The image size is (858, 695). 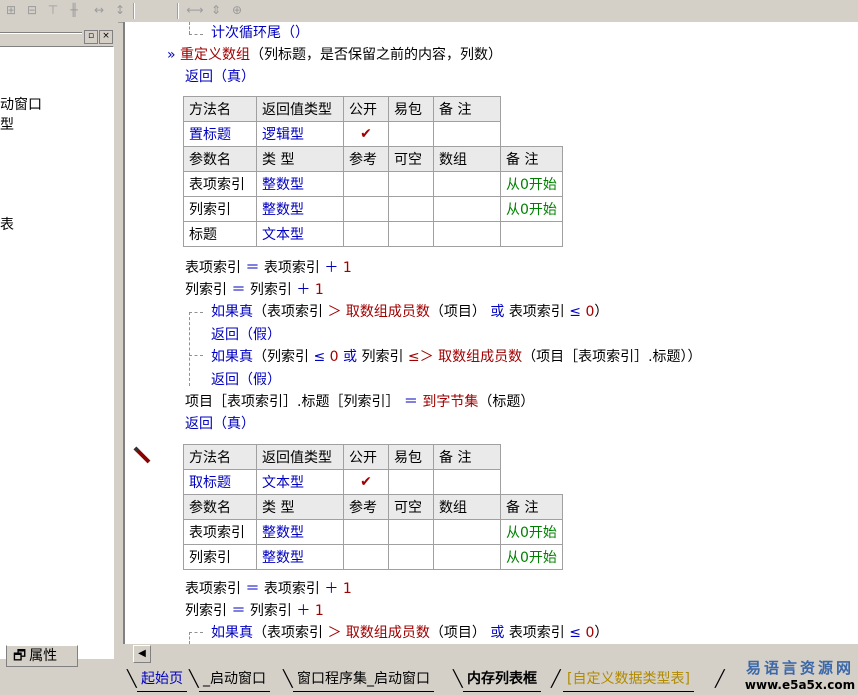 What do you see at coordinates (234, 679) in the screenshot?
I see `tab-startup-window: _启动窗口` at bounding box center [234, 679].